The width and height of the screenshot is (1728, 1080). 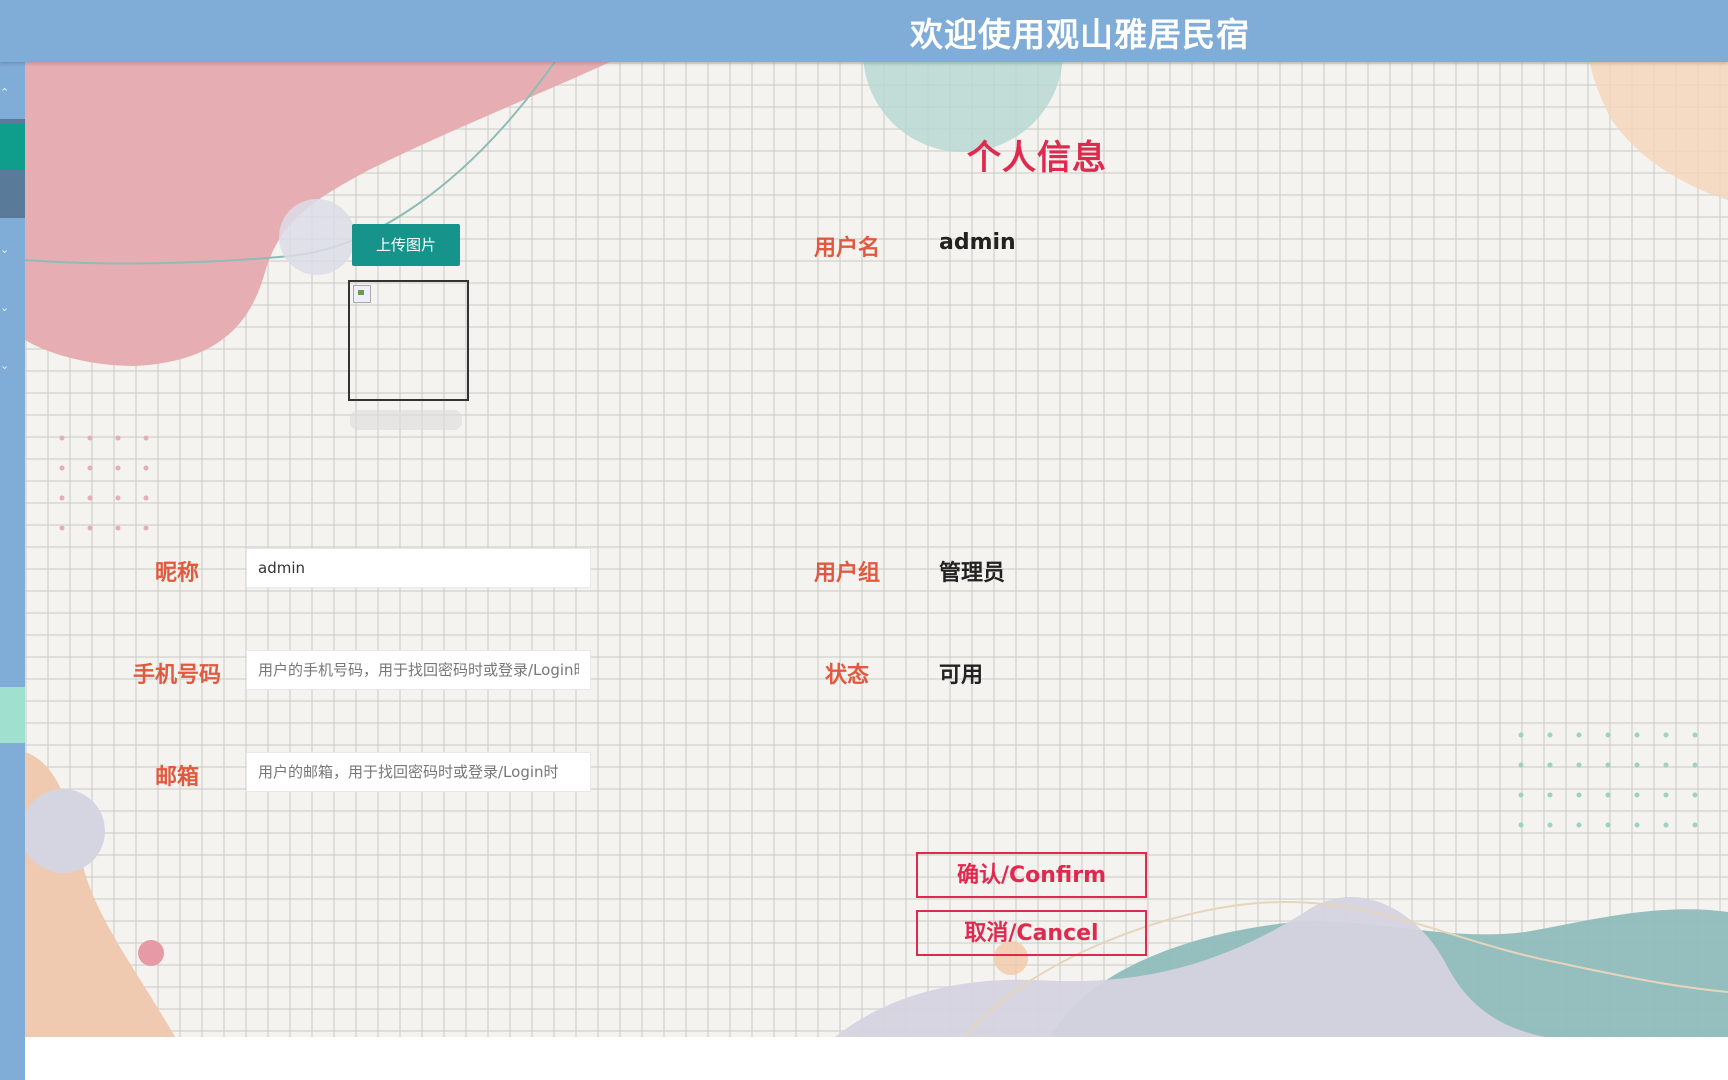 What do you see at coordinates (5, 93) in the screenshot?
I see `chevron-up-icon: ⌃` at bounding box center [5, 93].